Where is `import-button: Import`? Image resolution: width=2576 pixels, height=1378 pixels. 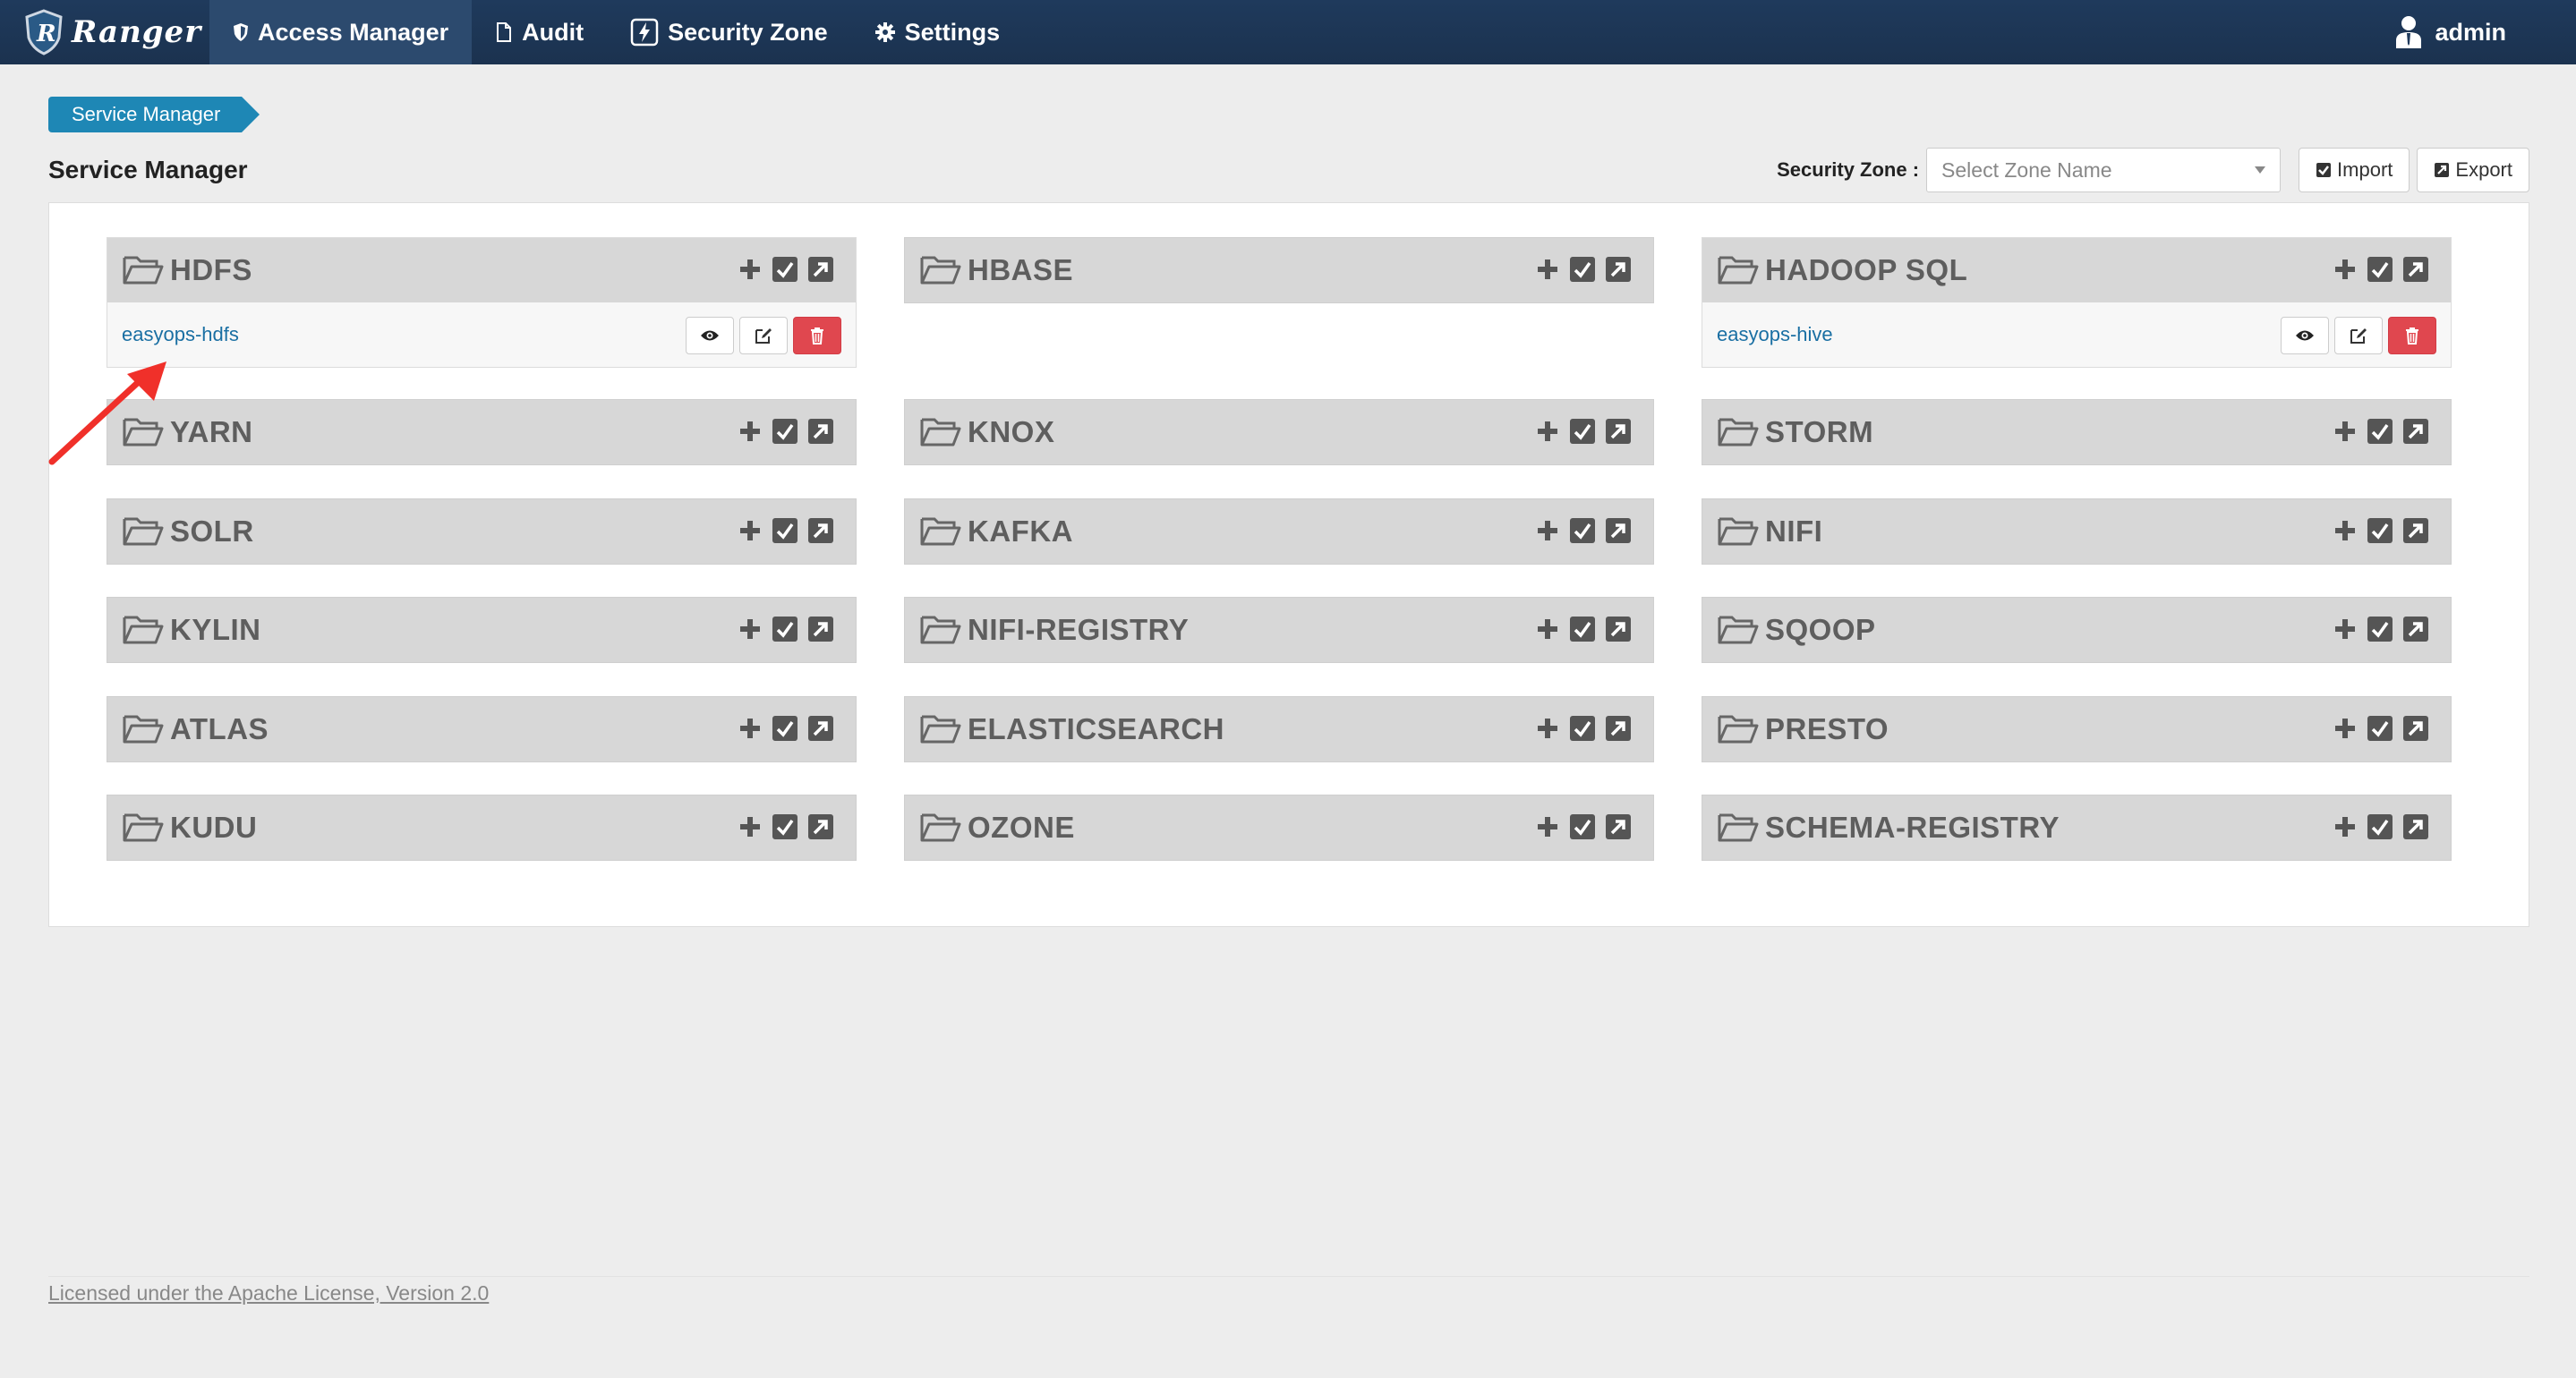
import-button: Import is located at coordinates (2354, 170).